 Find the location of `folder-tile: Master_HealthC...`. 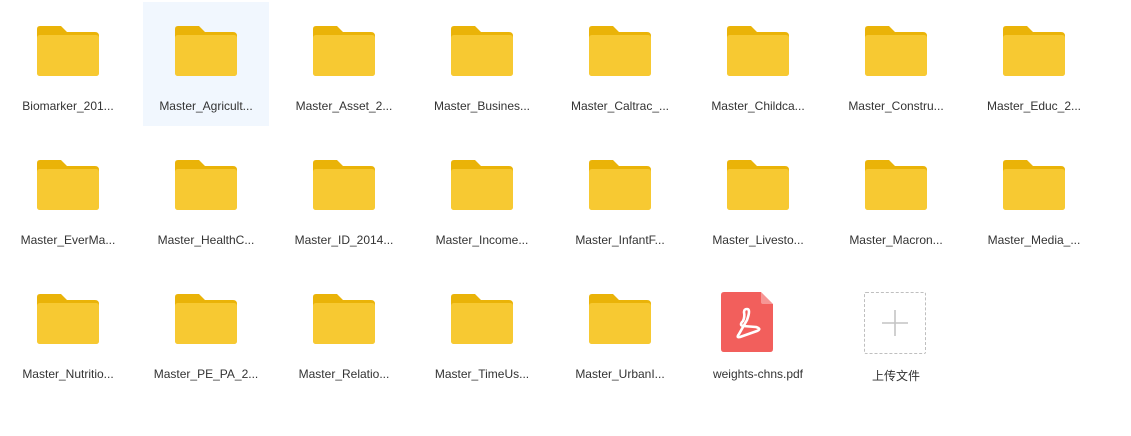

folder-tile: Master_HealthC... is located at coordinates (206, 198).